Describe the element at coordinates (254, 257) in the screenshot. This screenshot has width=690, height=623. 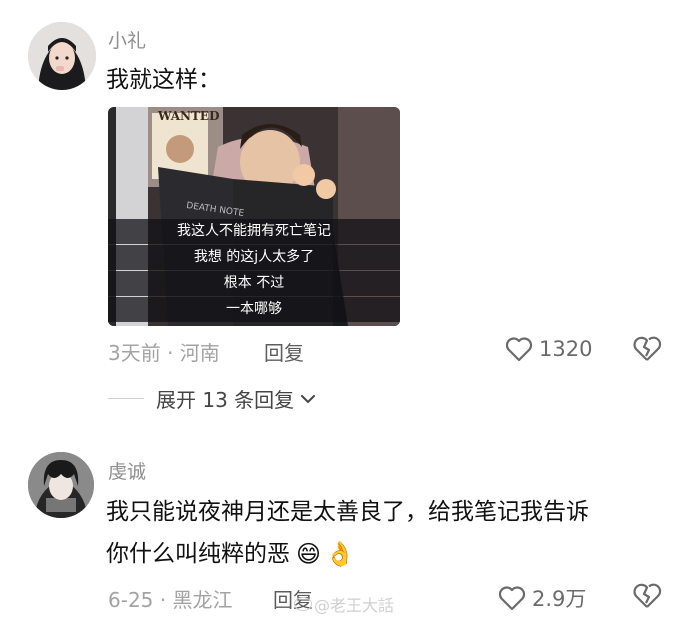
I see `subtitle-2: 我想 的这j人太多了` at that location.